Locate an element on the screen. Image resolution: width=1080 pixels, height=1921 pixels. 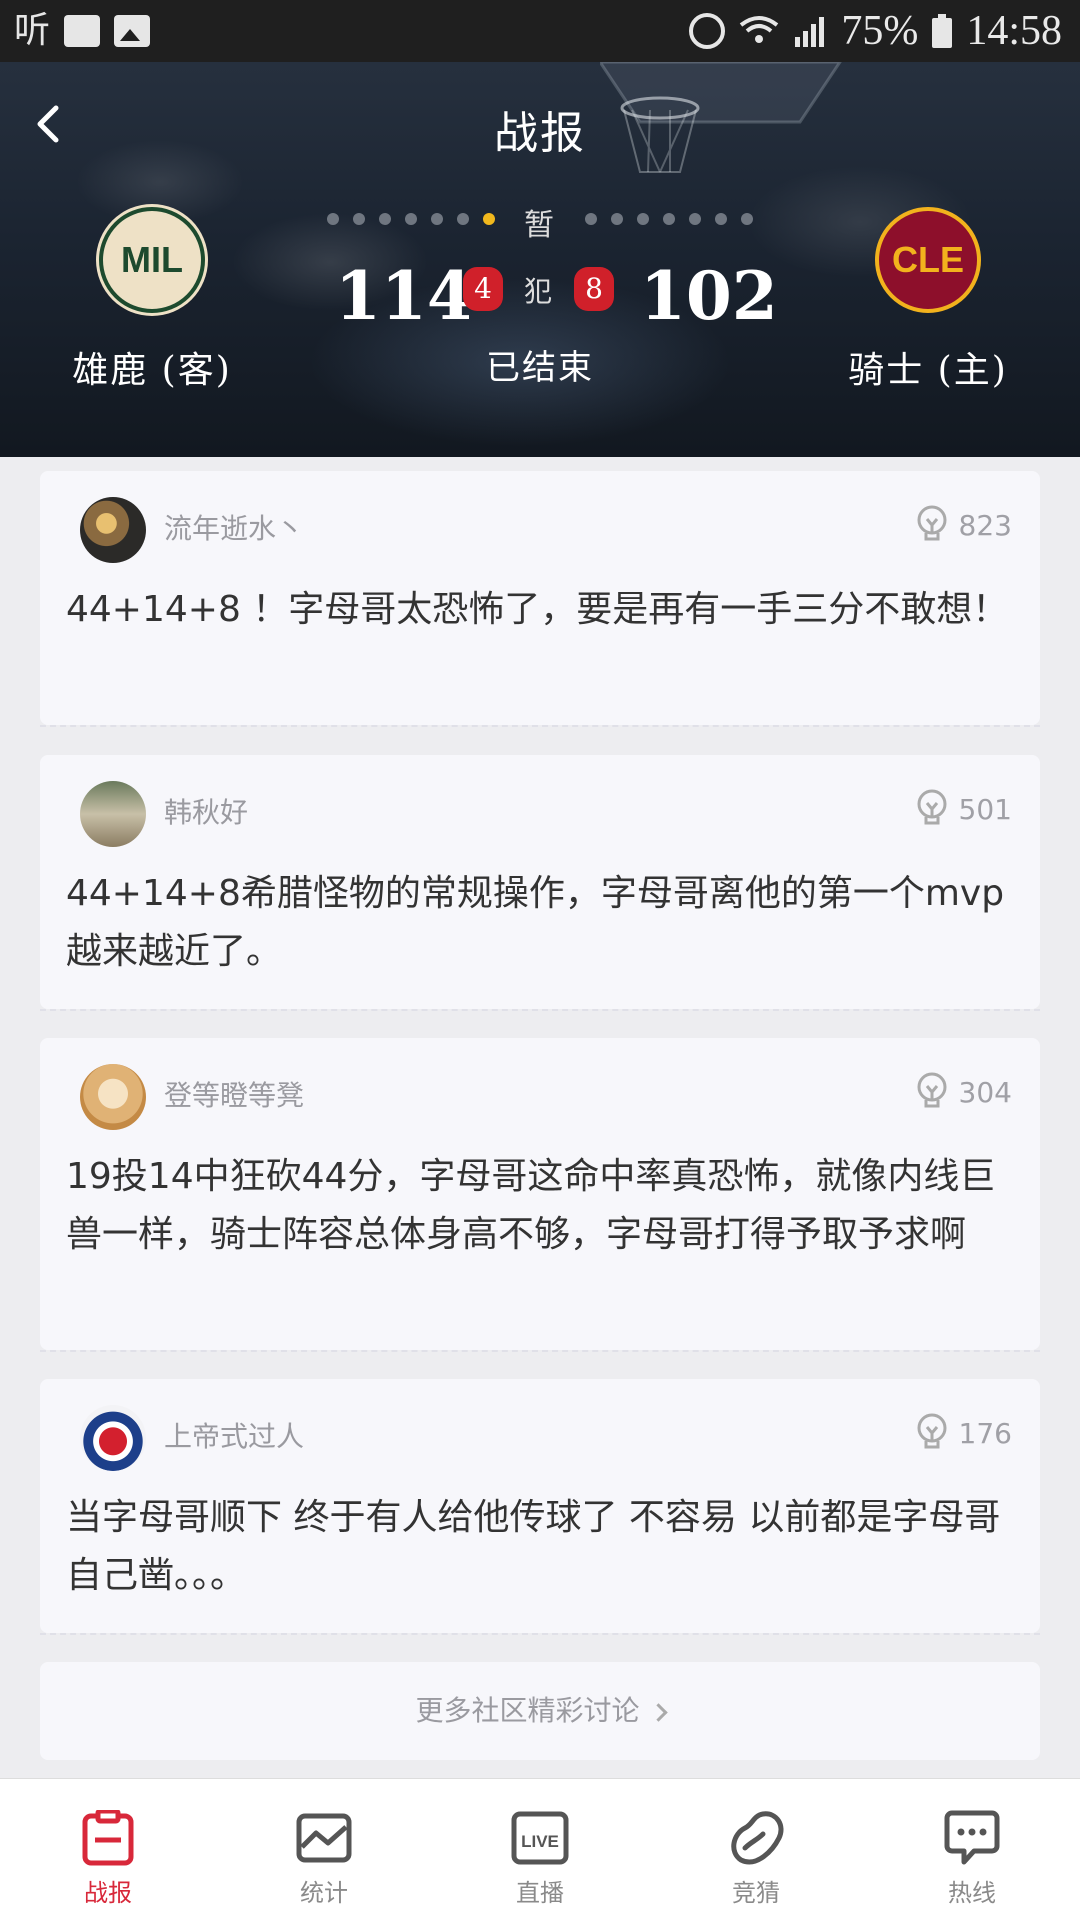
home-fouls-badge: 8 is located at coordinates (594, 289).